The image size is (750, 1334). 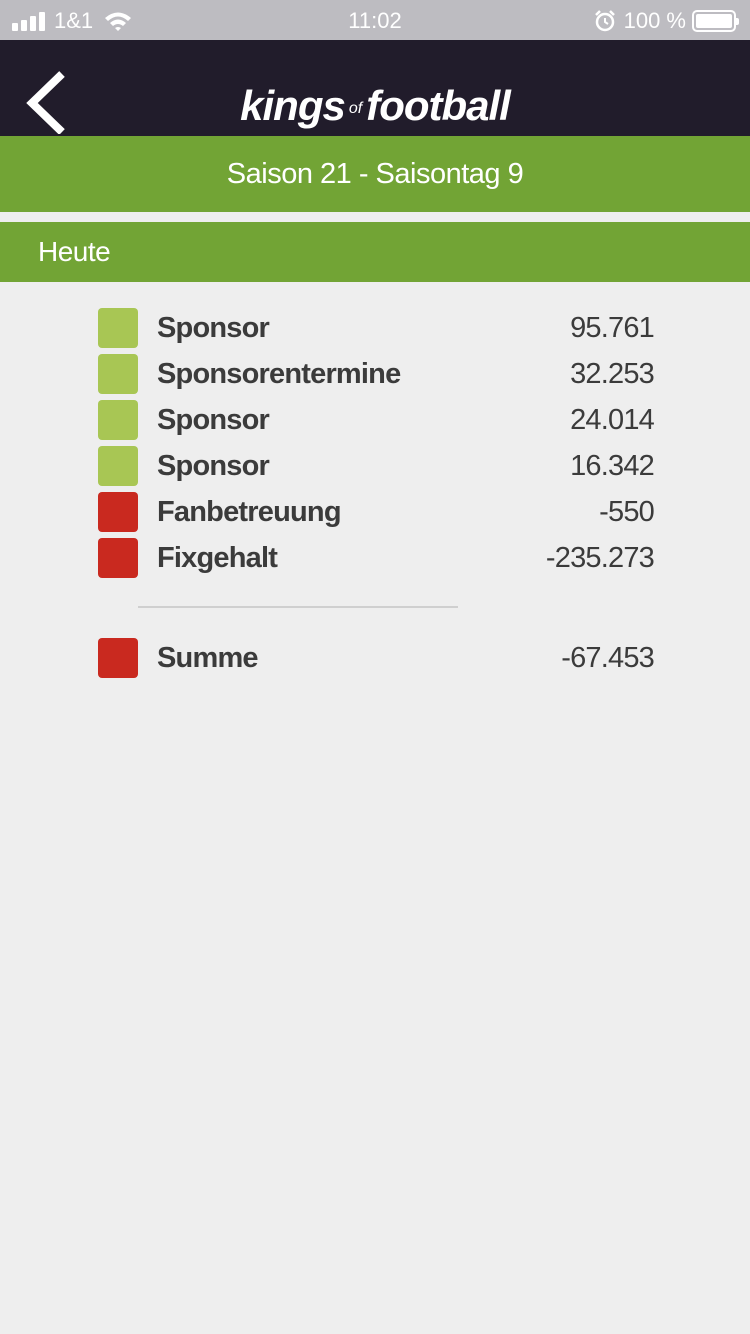 What do you see at coordinates (375, 252) in the screenshot?
I see `section-header-today: Heute` at bounding box center [375, 252].